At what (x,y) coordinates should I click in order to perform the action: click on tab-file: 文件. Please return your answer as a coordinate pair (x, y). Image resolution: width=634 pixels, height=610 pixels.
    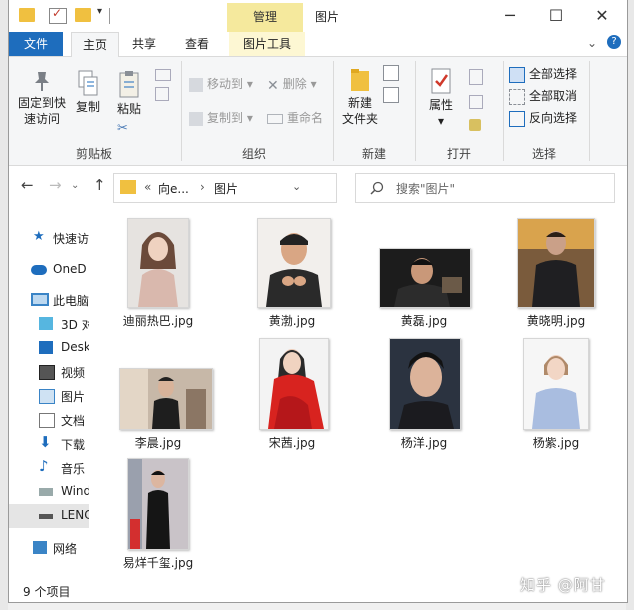
    Looking at the image, I should click on (36, 44).